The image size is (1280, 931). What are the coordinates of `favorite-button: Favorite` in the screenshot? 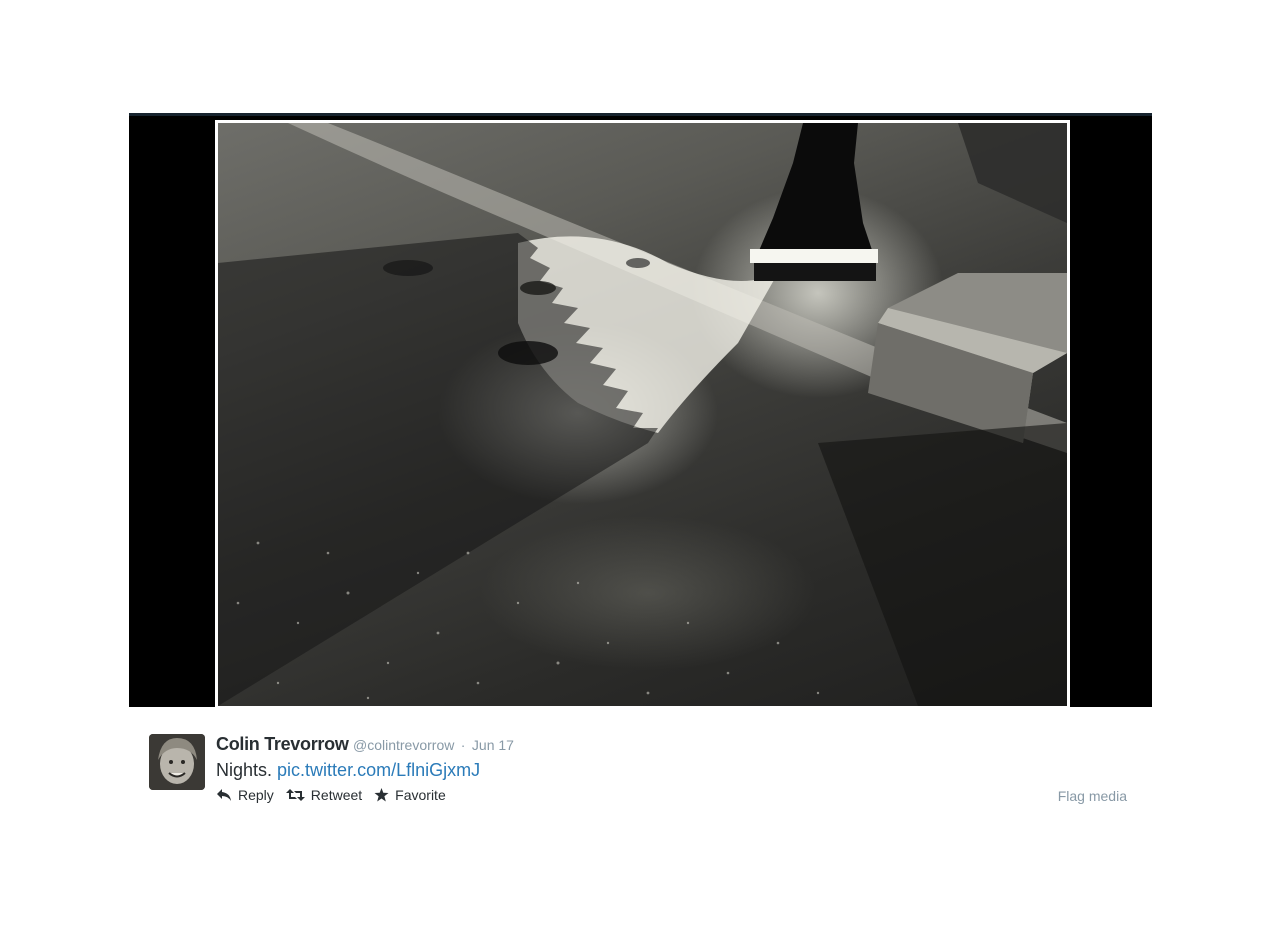 It's located at (410, 795).